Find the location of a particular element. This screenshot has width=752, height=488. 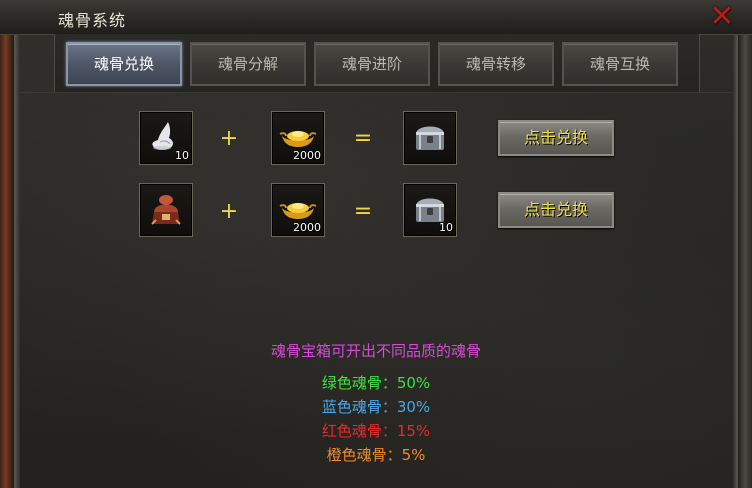

recipe2-input1-slot is located at coordinates (166, 210).